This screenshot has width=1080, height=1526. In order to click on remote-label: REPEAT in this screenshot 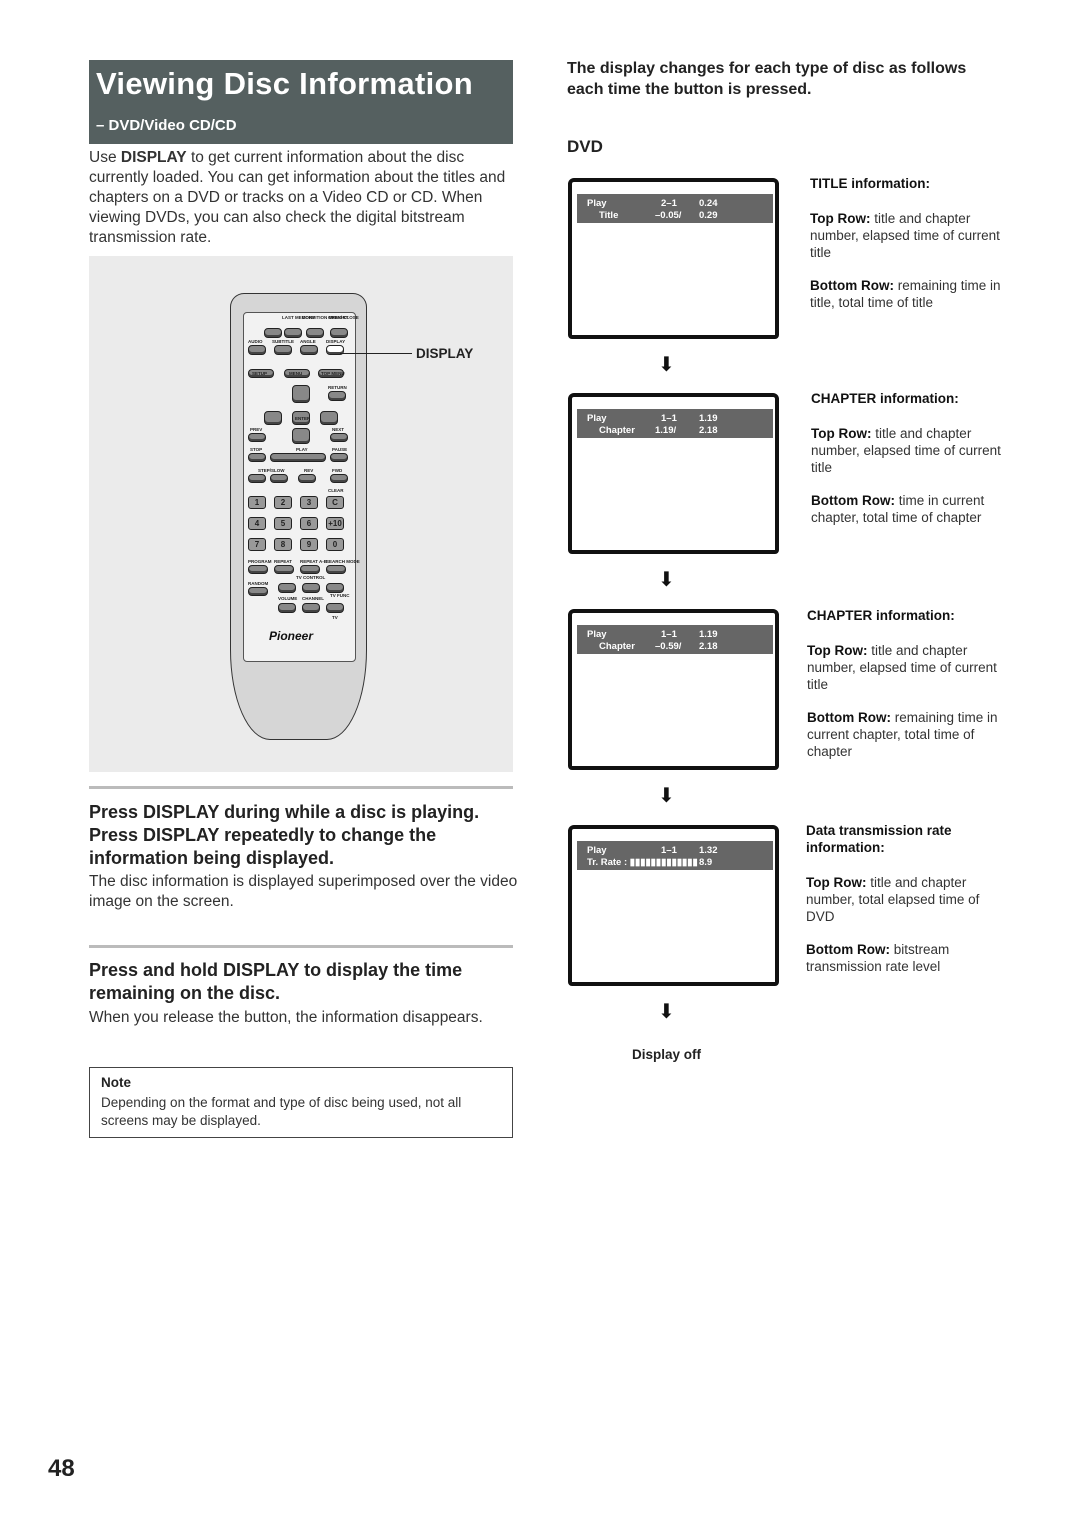, I will do `click(283, 561)`.